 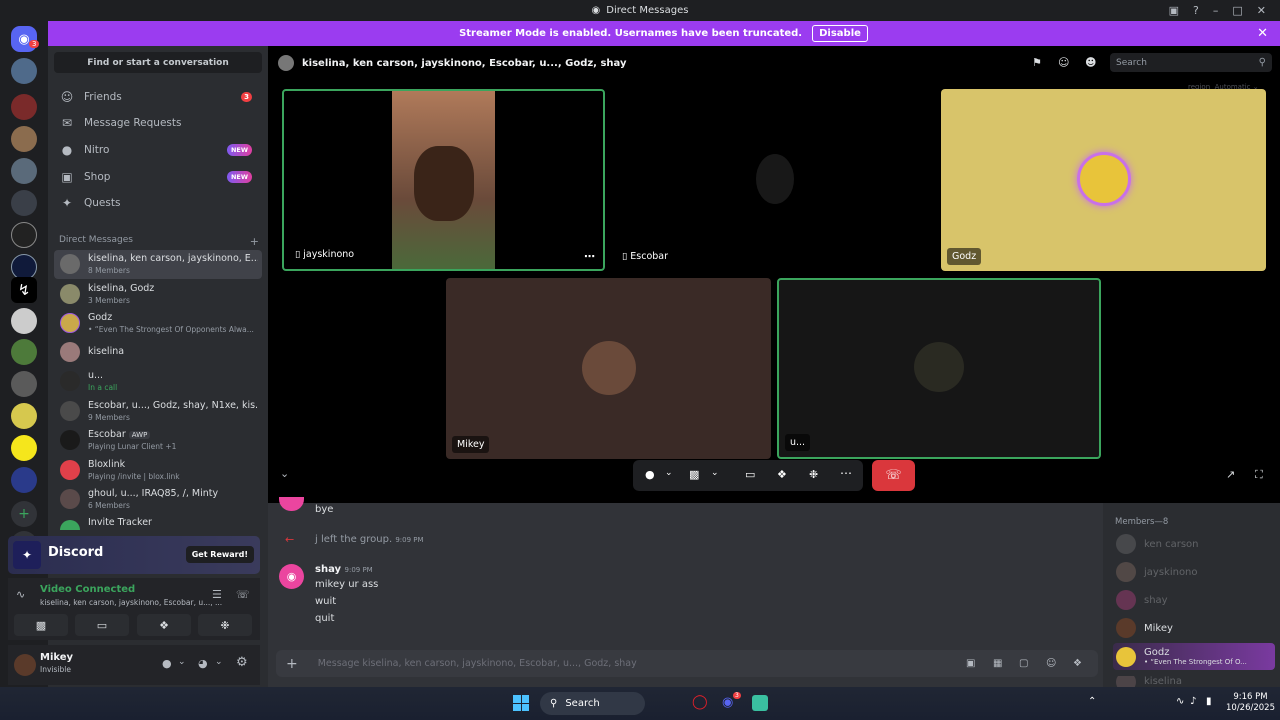 What do you see at coordinates (1216, 10) in the screenshot?
I see `minimize-button: –` at bounding box center [1216, 10].